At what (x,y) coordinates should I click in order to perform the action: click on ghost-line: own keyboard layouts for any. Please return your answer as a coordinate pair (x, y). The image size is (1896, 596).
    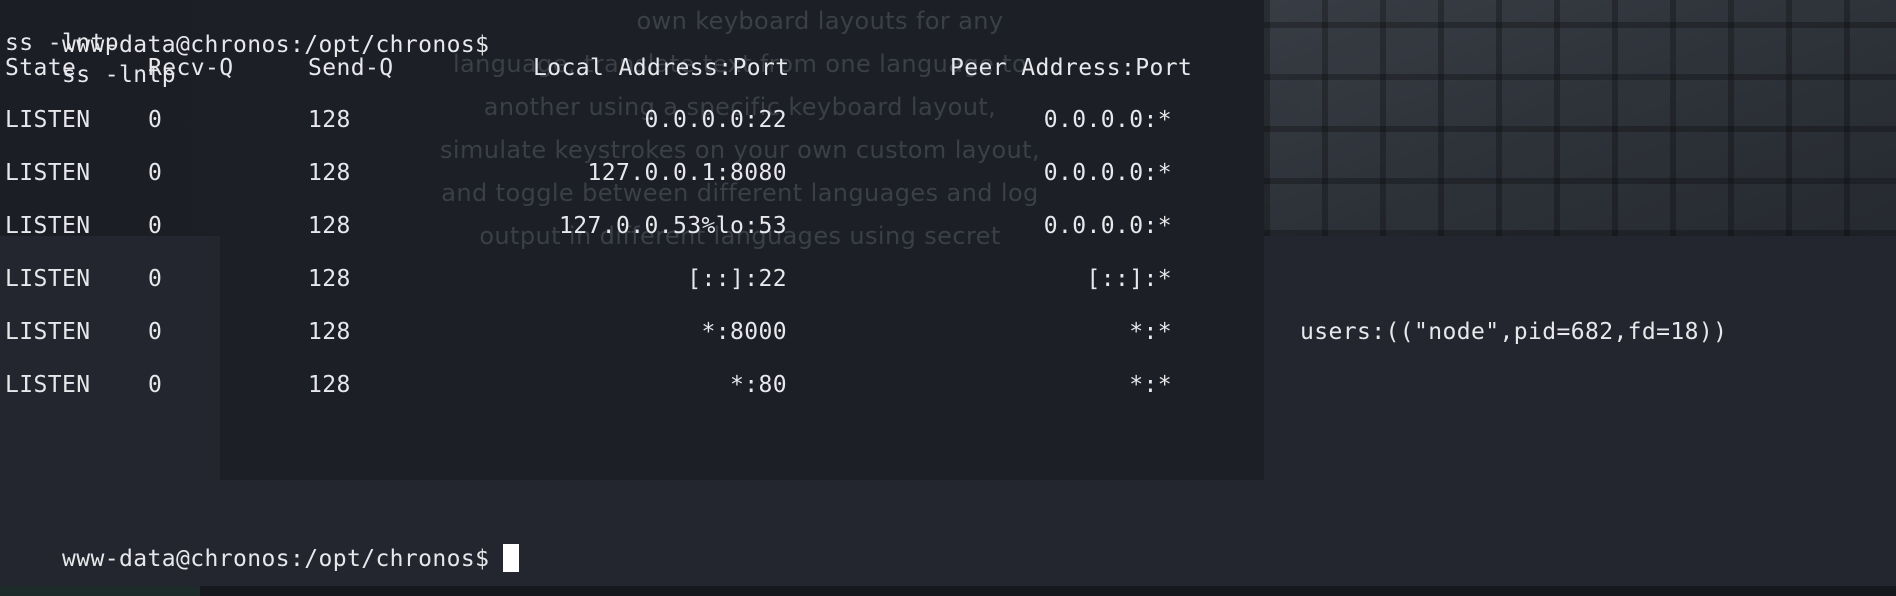
    Looking at the image, I should click on (820, 21).